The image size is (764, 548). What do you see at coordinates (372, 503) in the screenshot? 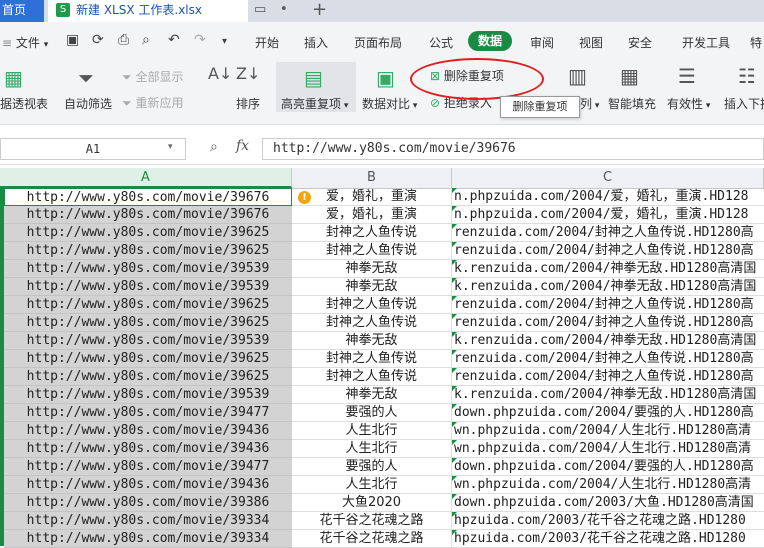
I see `cell-b: 大鱼2020` at bounding box center [372, 503].